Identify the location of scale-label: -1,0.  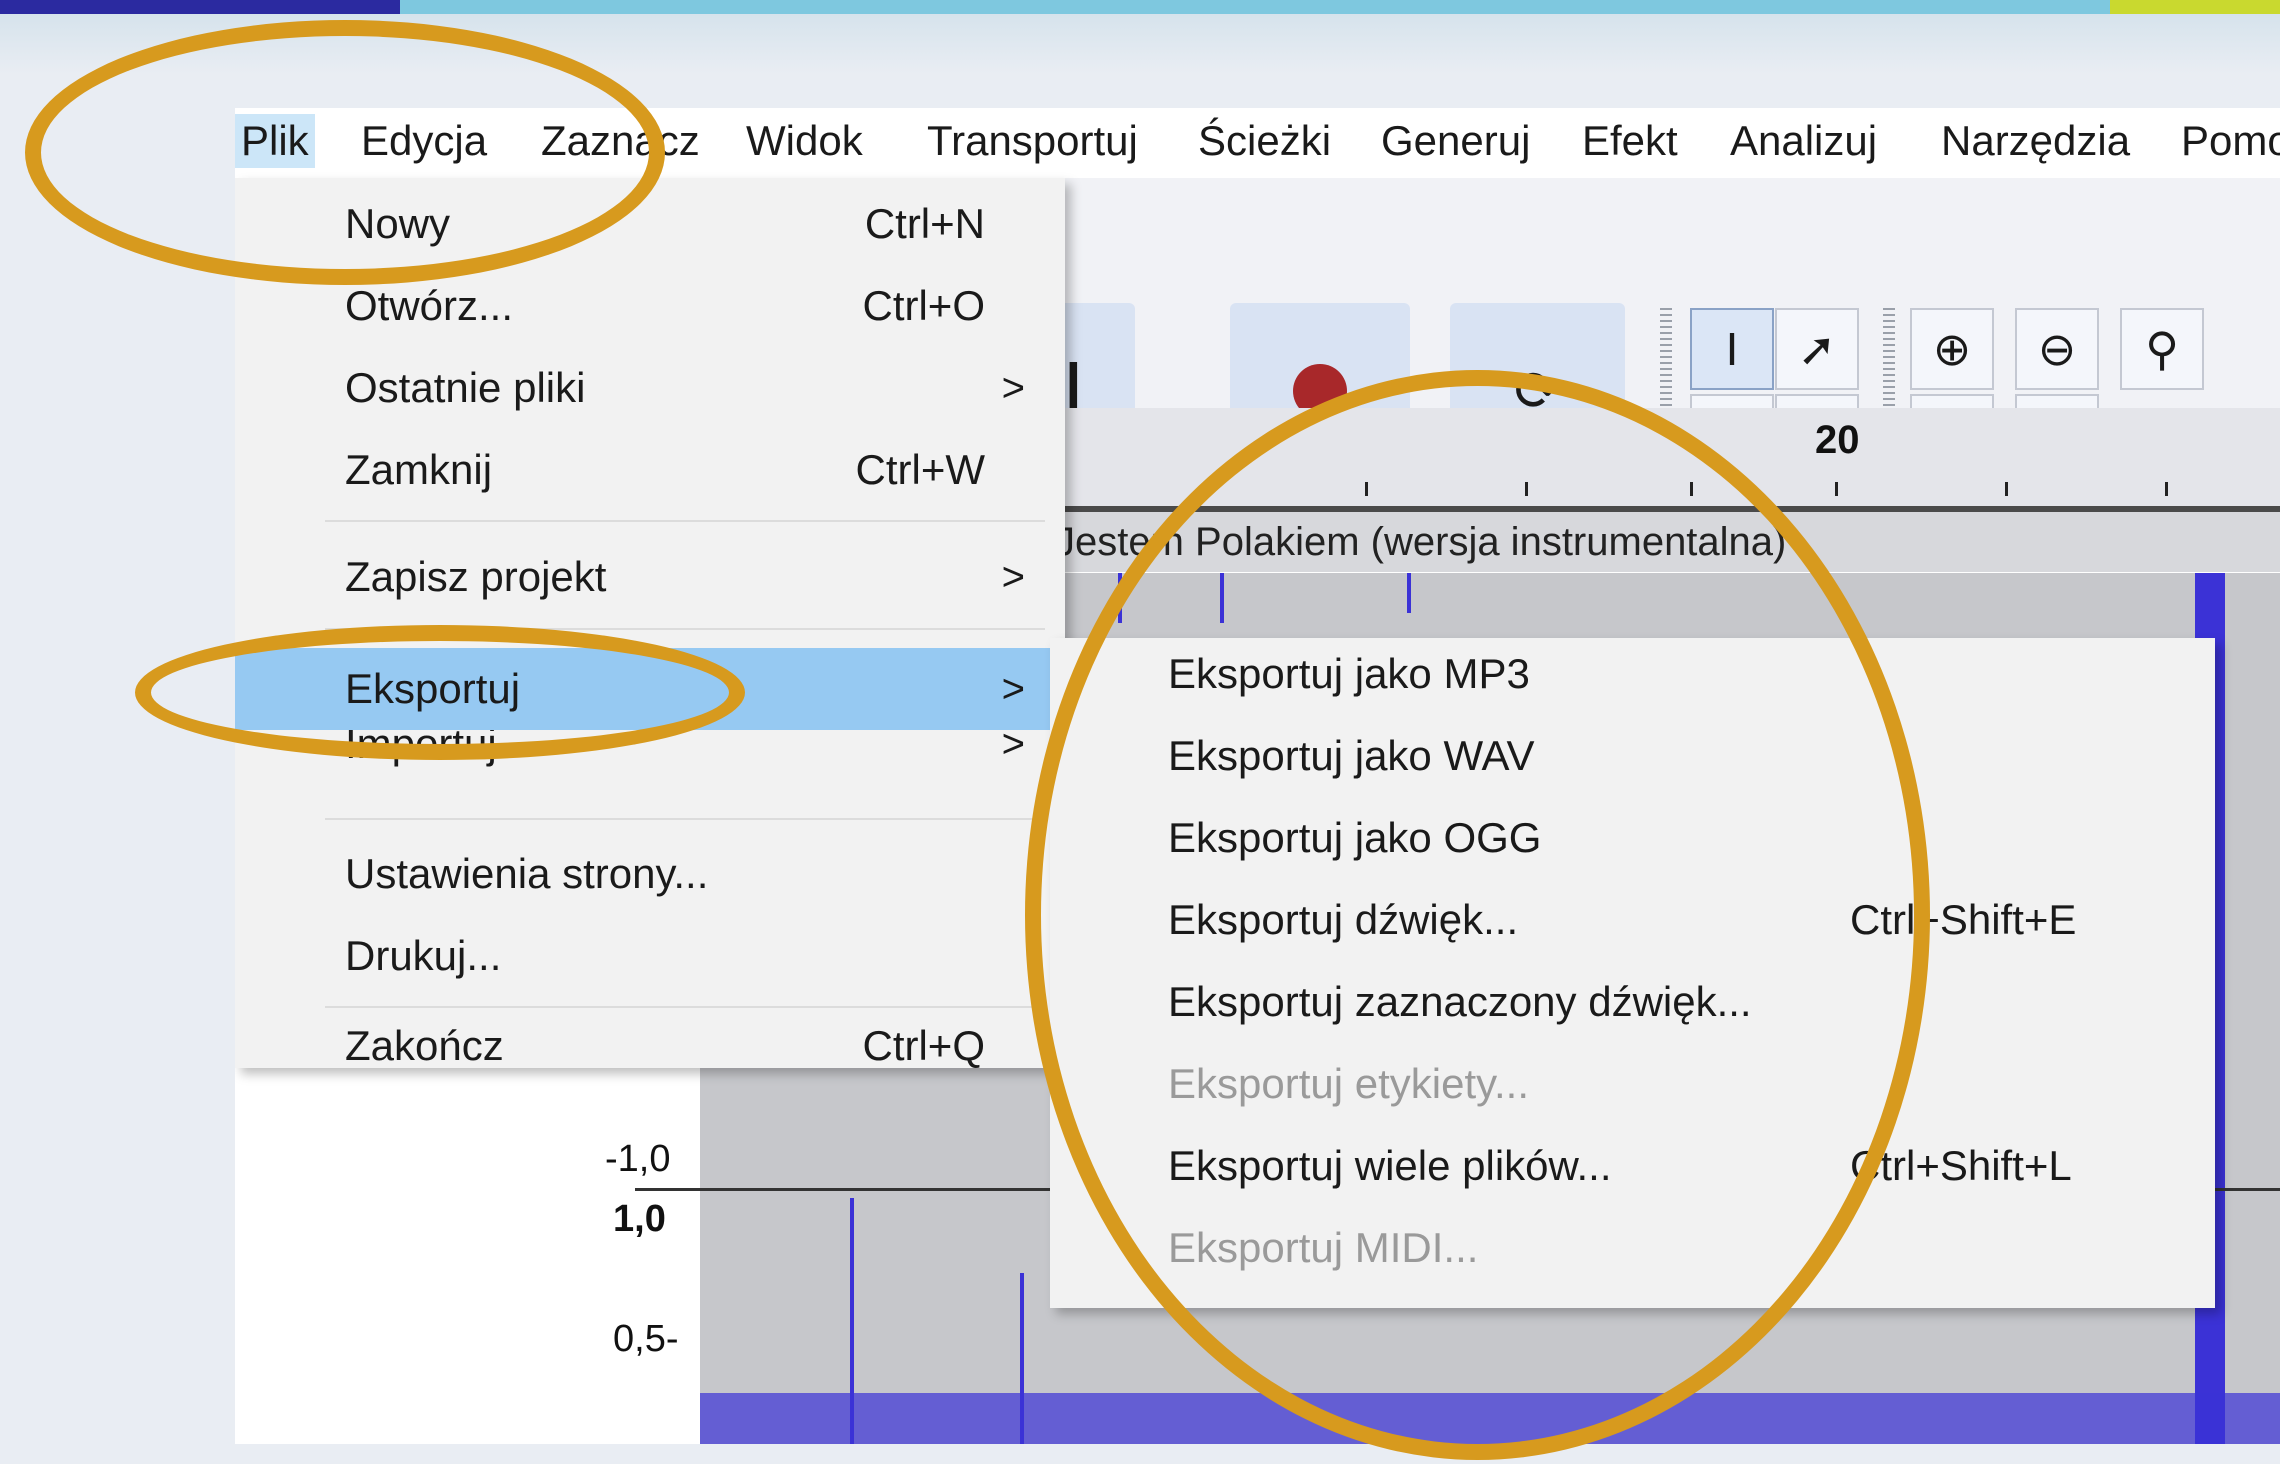
(638, 1159).